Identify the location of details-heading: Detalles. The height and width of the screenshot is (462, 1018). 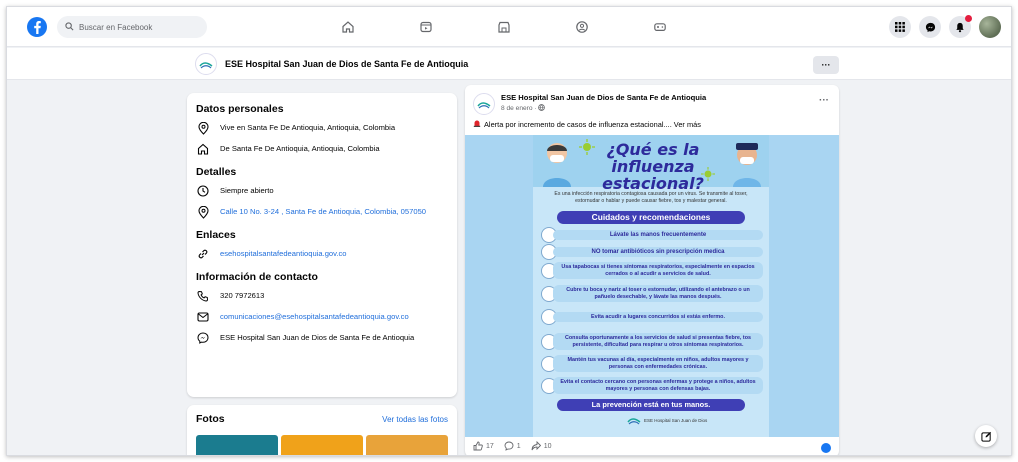
(216, 172).